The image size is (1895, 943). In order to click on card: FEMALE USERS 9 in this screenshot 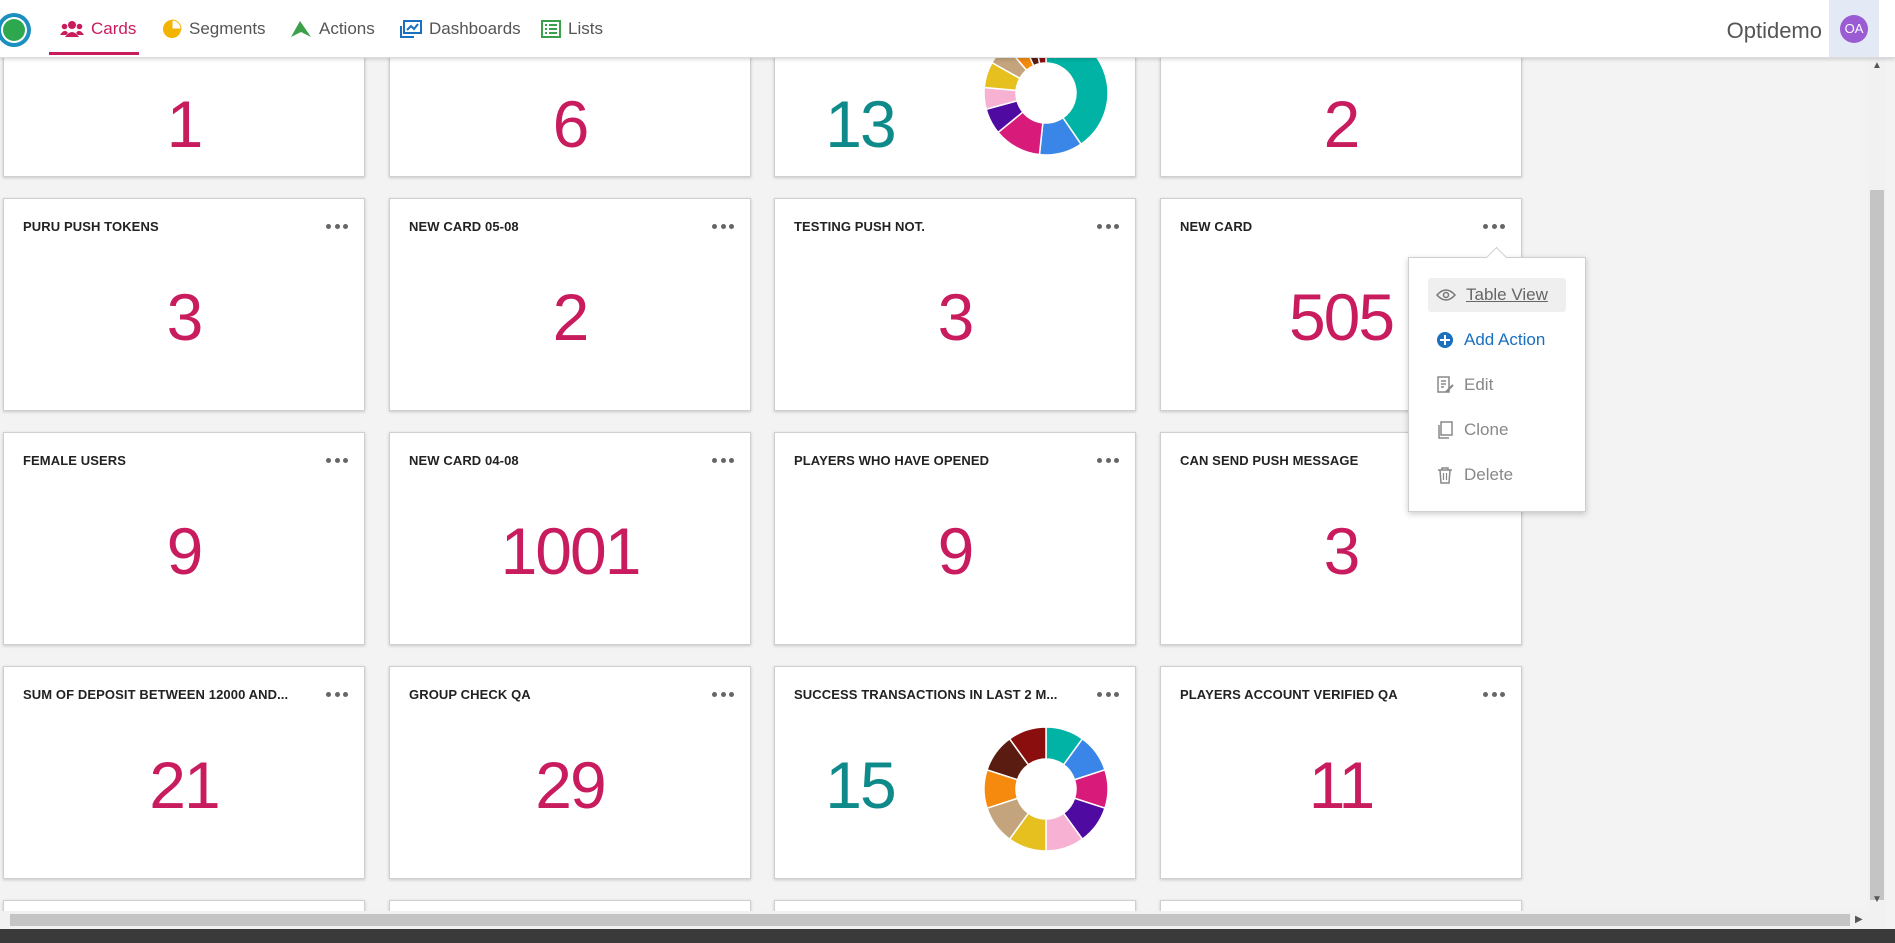, I will do `click(184, 538)`.